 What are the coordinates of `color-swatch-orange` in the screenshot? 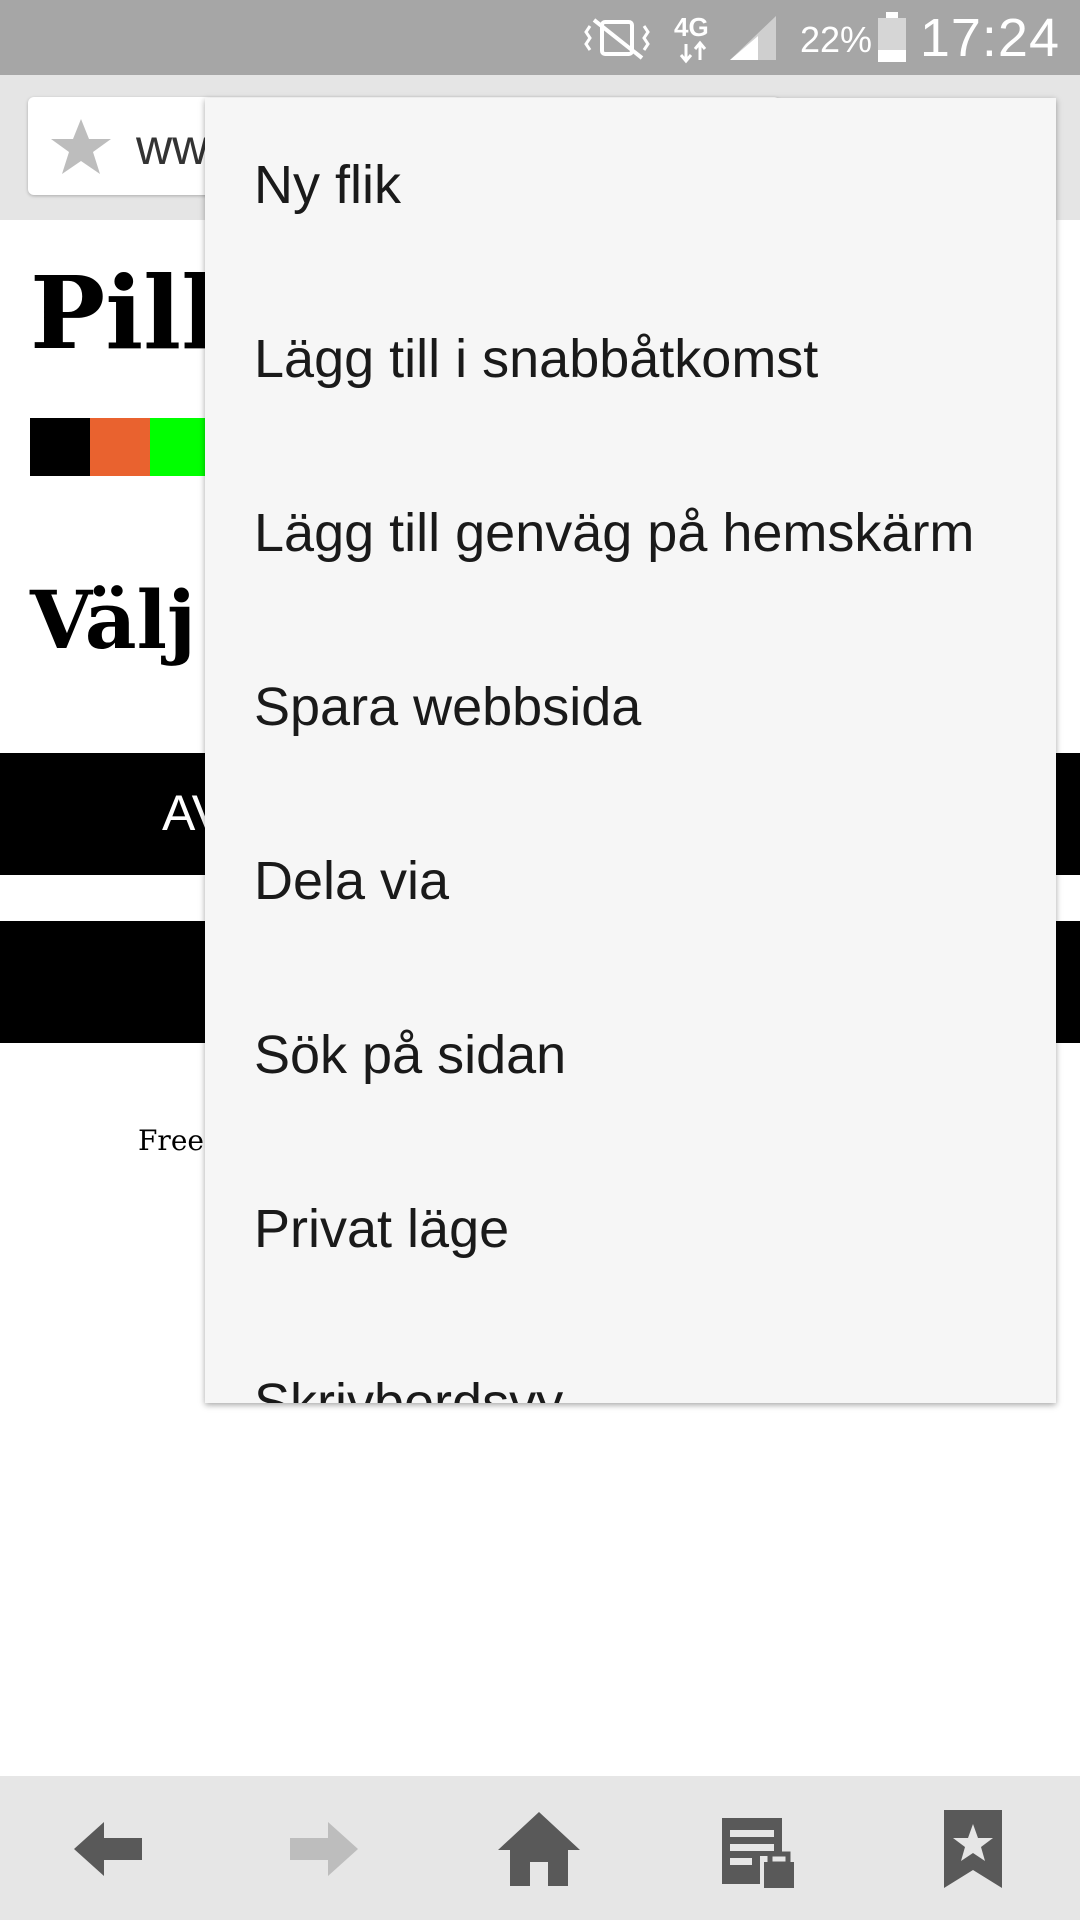 It's located at (120, 447).